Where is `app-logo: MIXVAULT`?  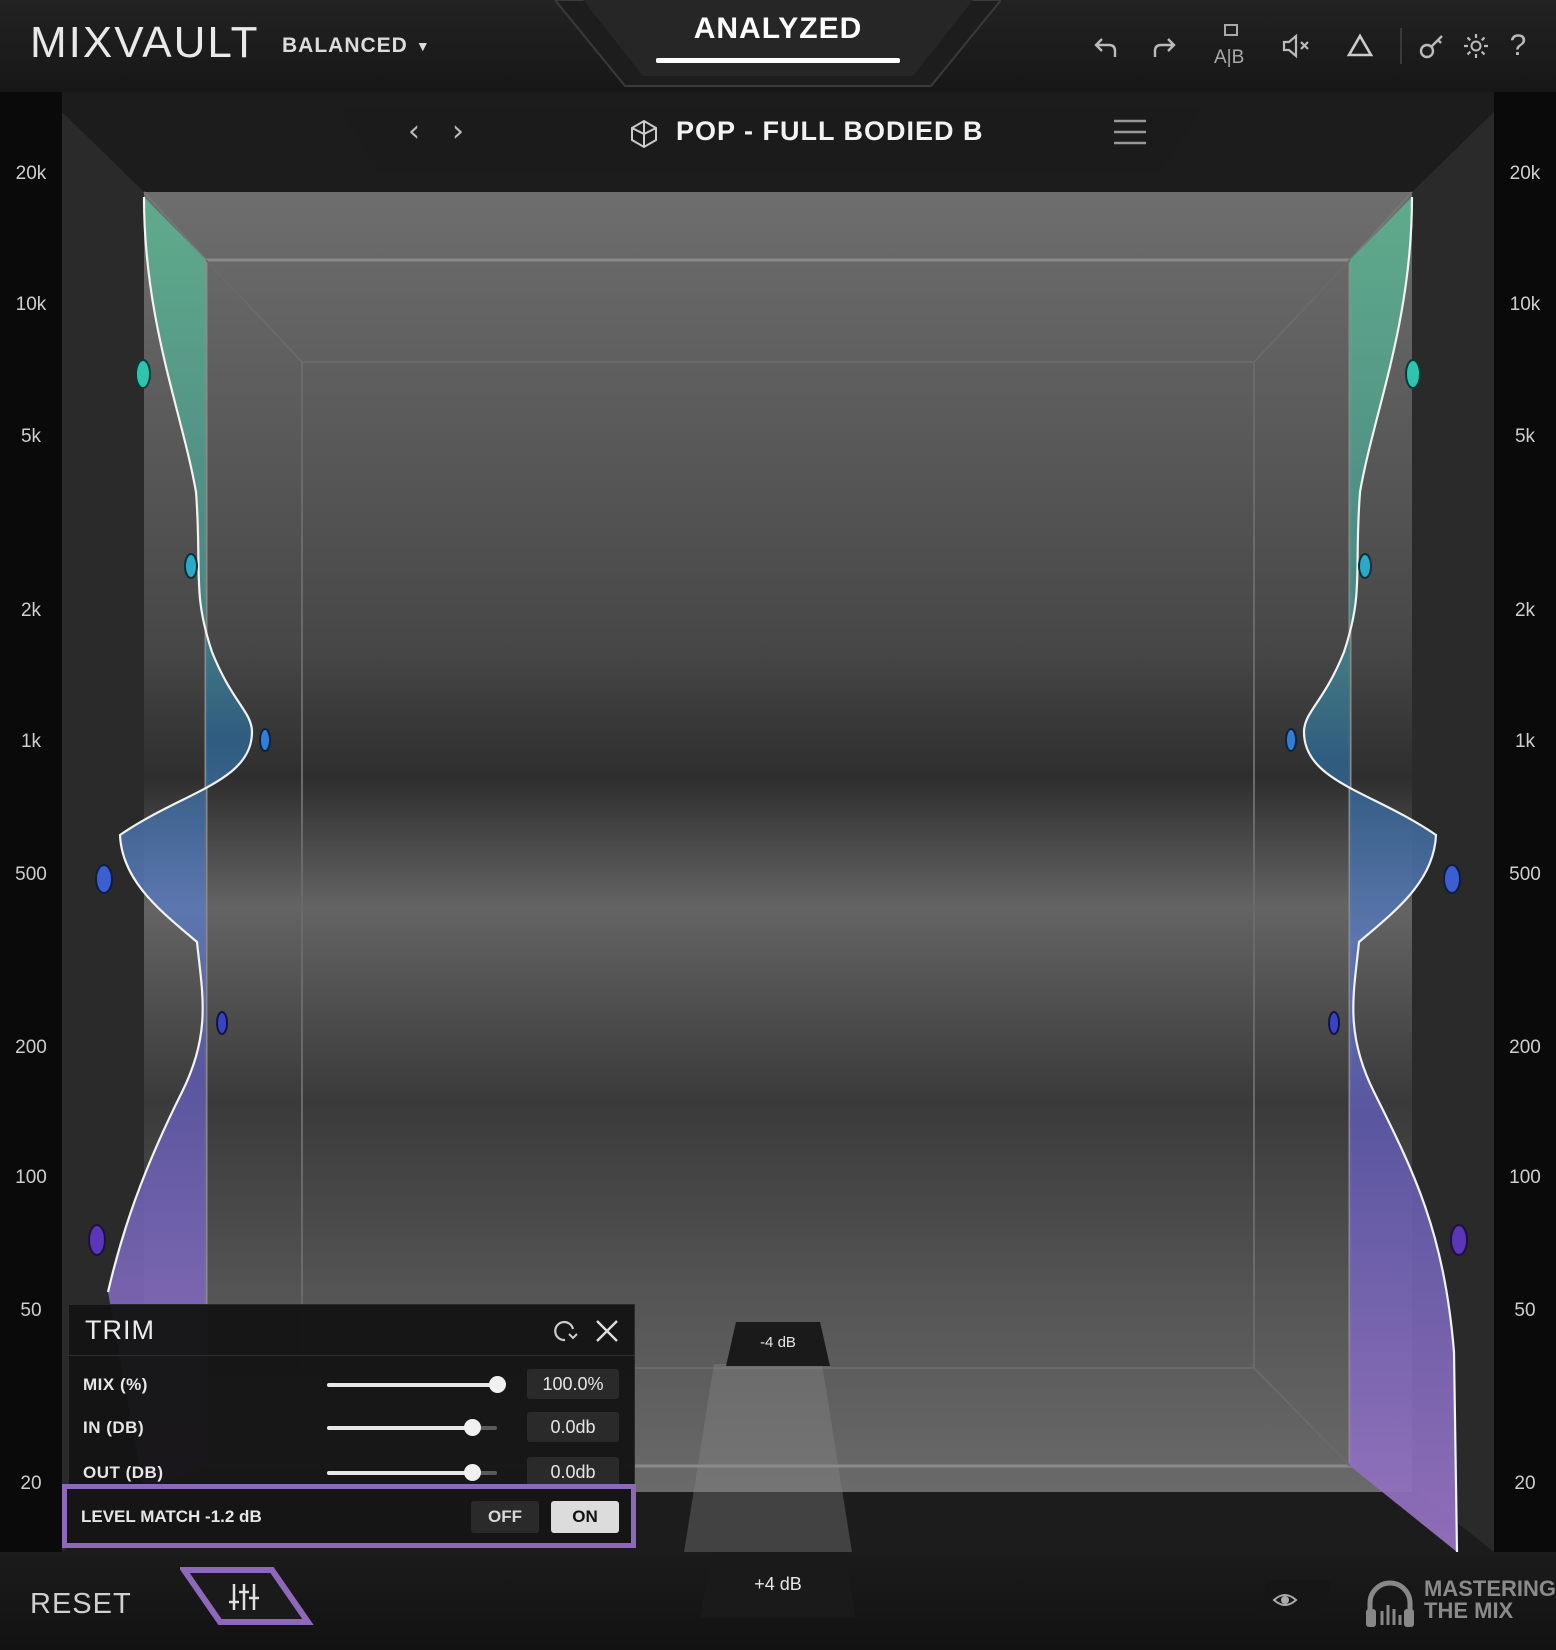
app-logo: MIXVAULT is located at coordinates (145, 42).